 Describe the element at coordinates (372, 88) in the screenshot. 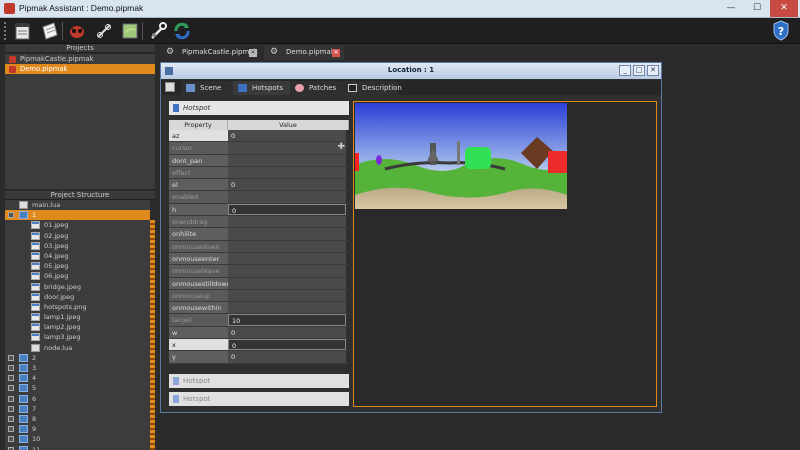

I see `tab-description: Description` at that location.